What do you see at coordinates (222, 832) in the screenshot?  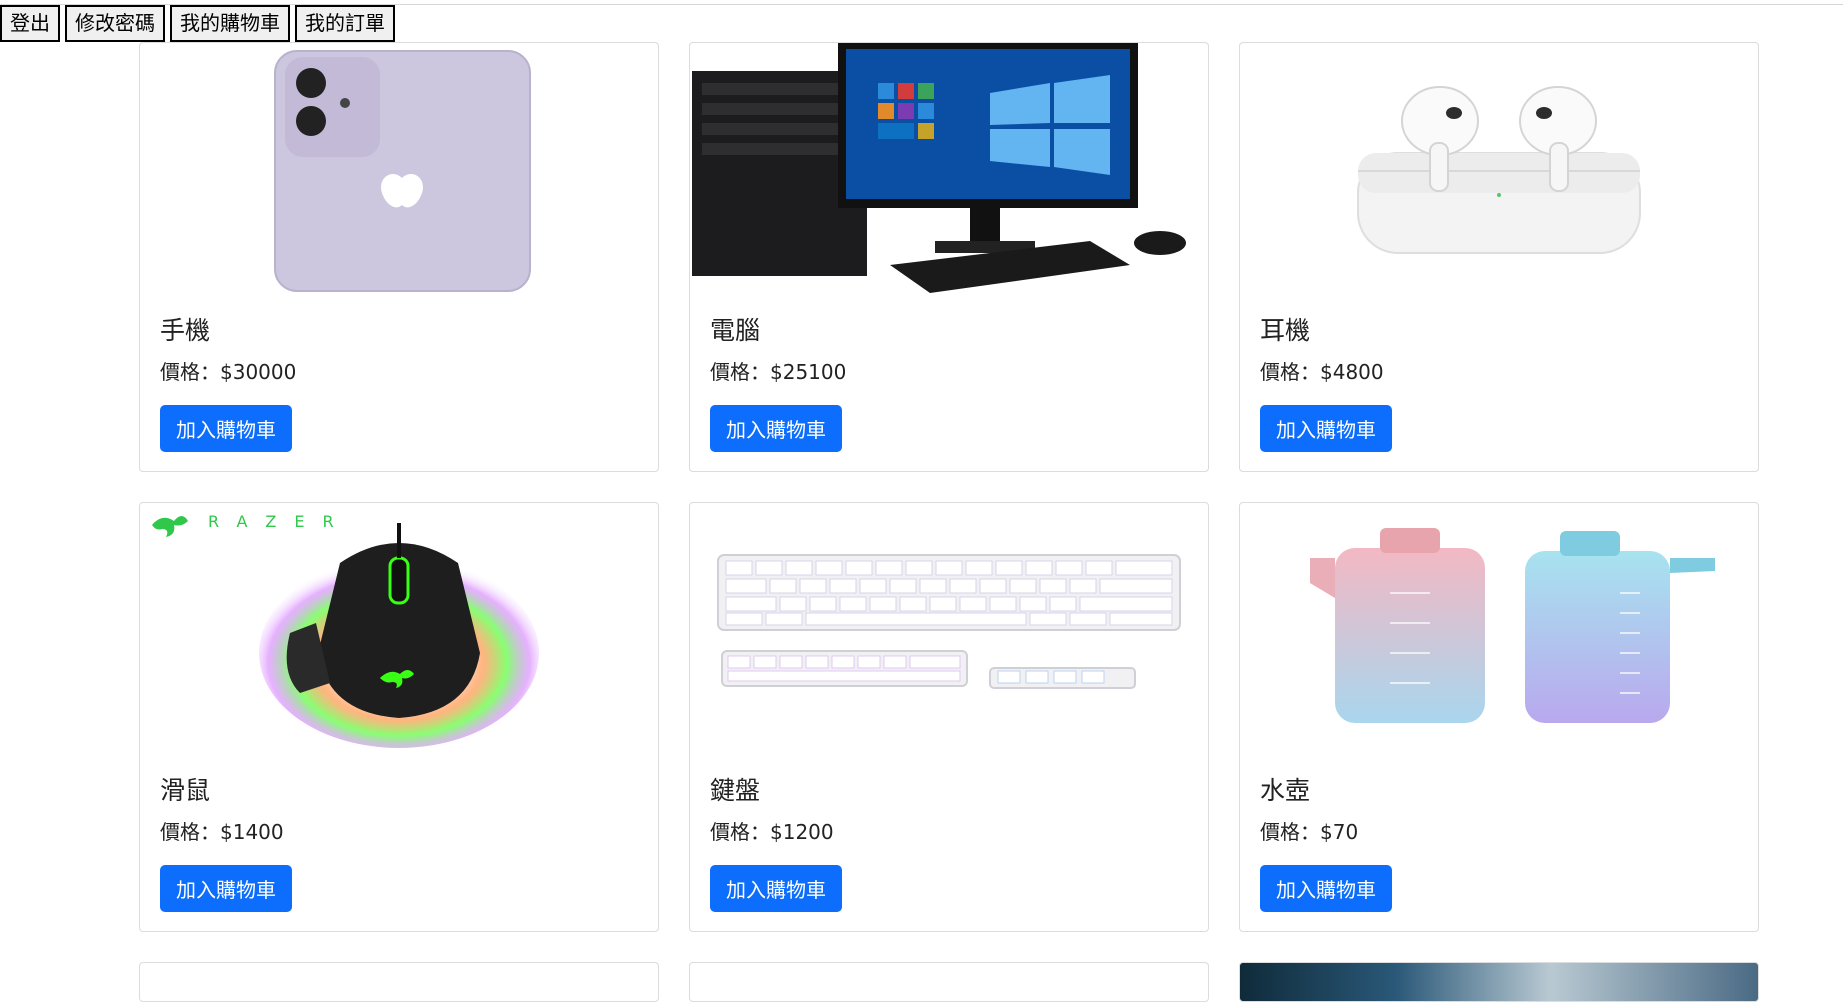 I see `product-price: 價格：$1400` at bounding box center [222, 832].